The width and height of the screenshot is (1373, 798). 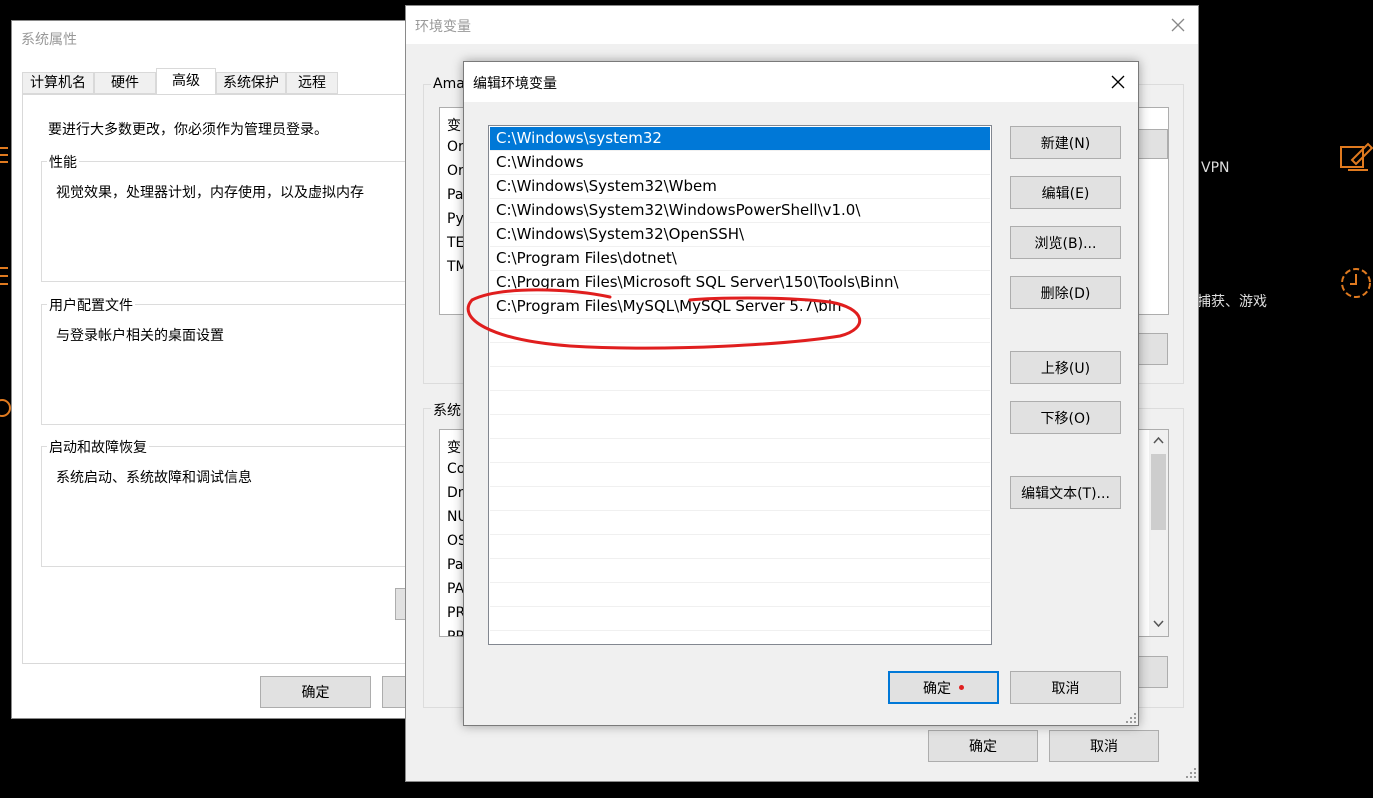 What do you see at coordinates (154, 478) in the screenshot?
I see `startup-recovery-desc: 系统启动、系统故障和调试信息` at bounding box center [154, 478].